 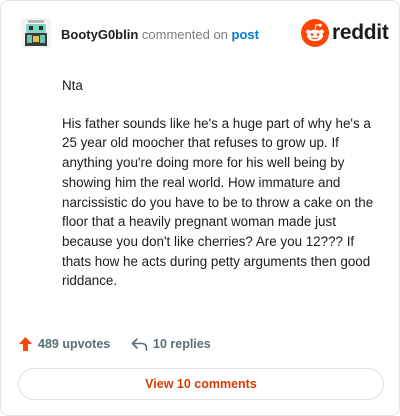 I want to click on comment-meta: BootyG0blin commented on post, so click(x=160, y=34).